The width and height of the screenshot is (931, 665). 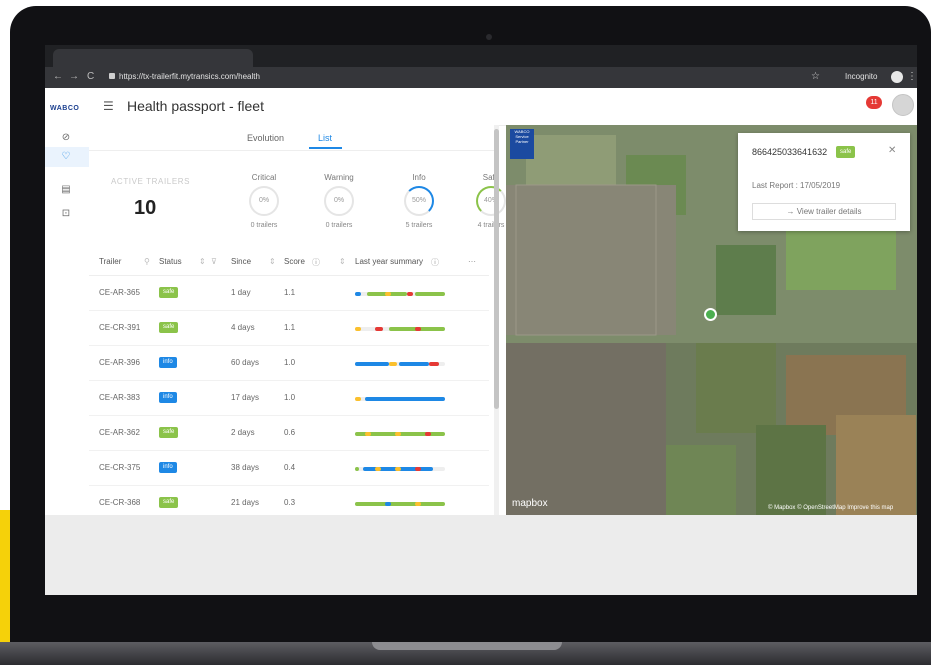 What do you see at coordinates (243, 327) in the screenshot?
I see `since-cell: 4 days` at bounding box center [243, 327].